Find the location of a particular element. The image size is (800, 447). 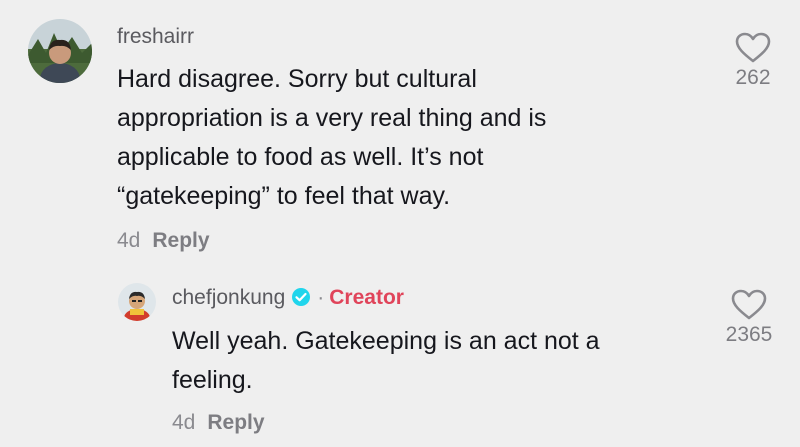

reply-age: 4d is located at coordinates (184, 422).